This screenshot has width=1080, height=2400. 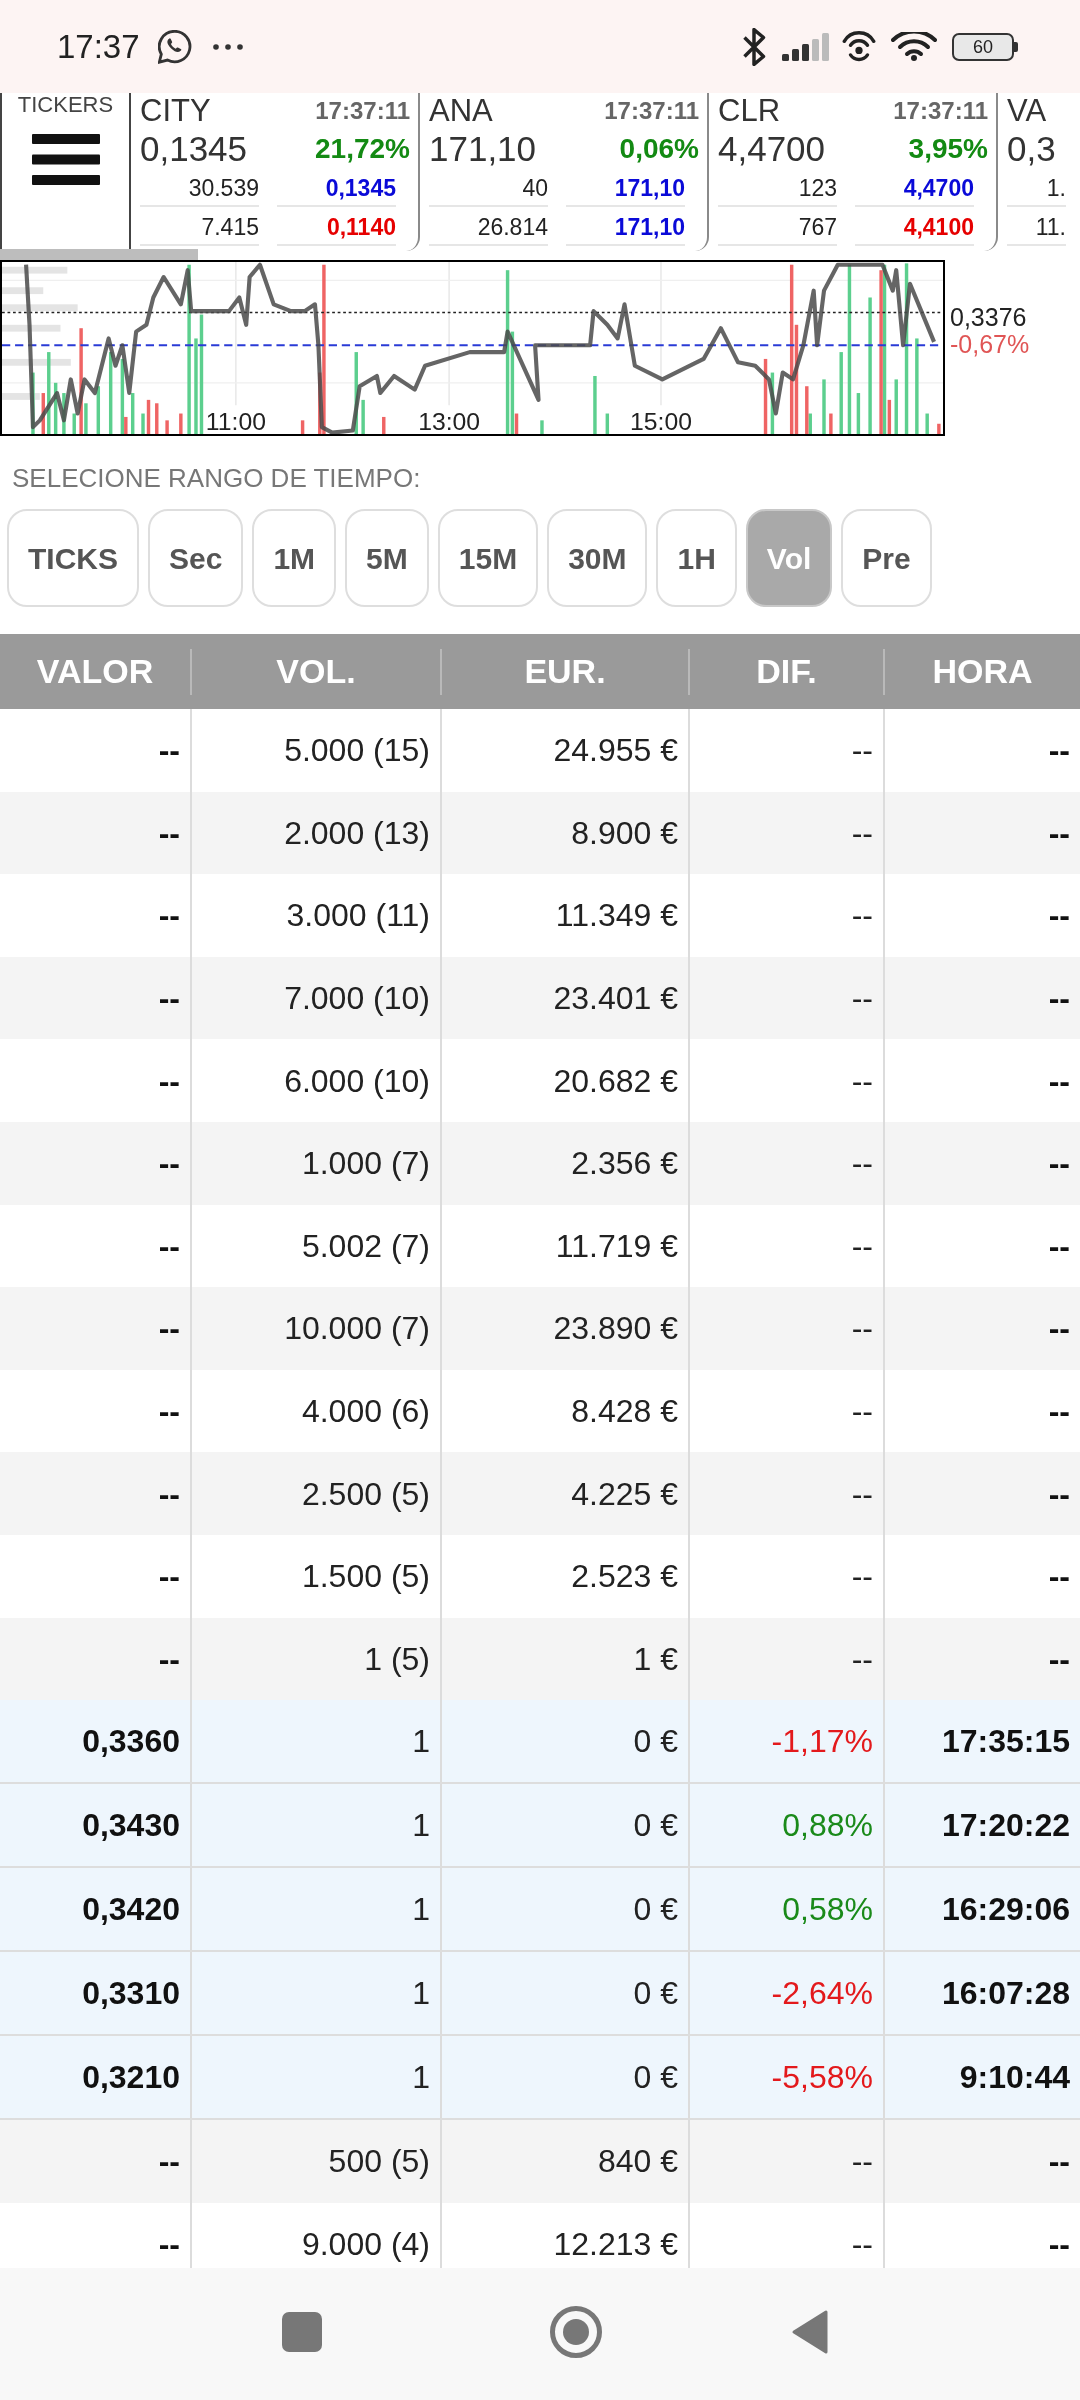 What do you see at coordinates (194, 149) in the screenshot?
I see `ticker-price: 0,1345` at bounding box center [194, 149].